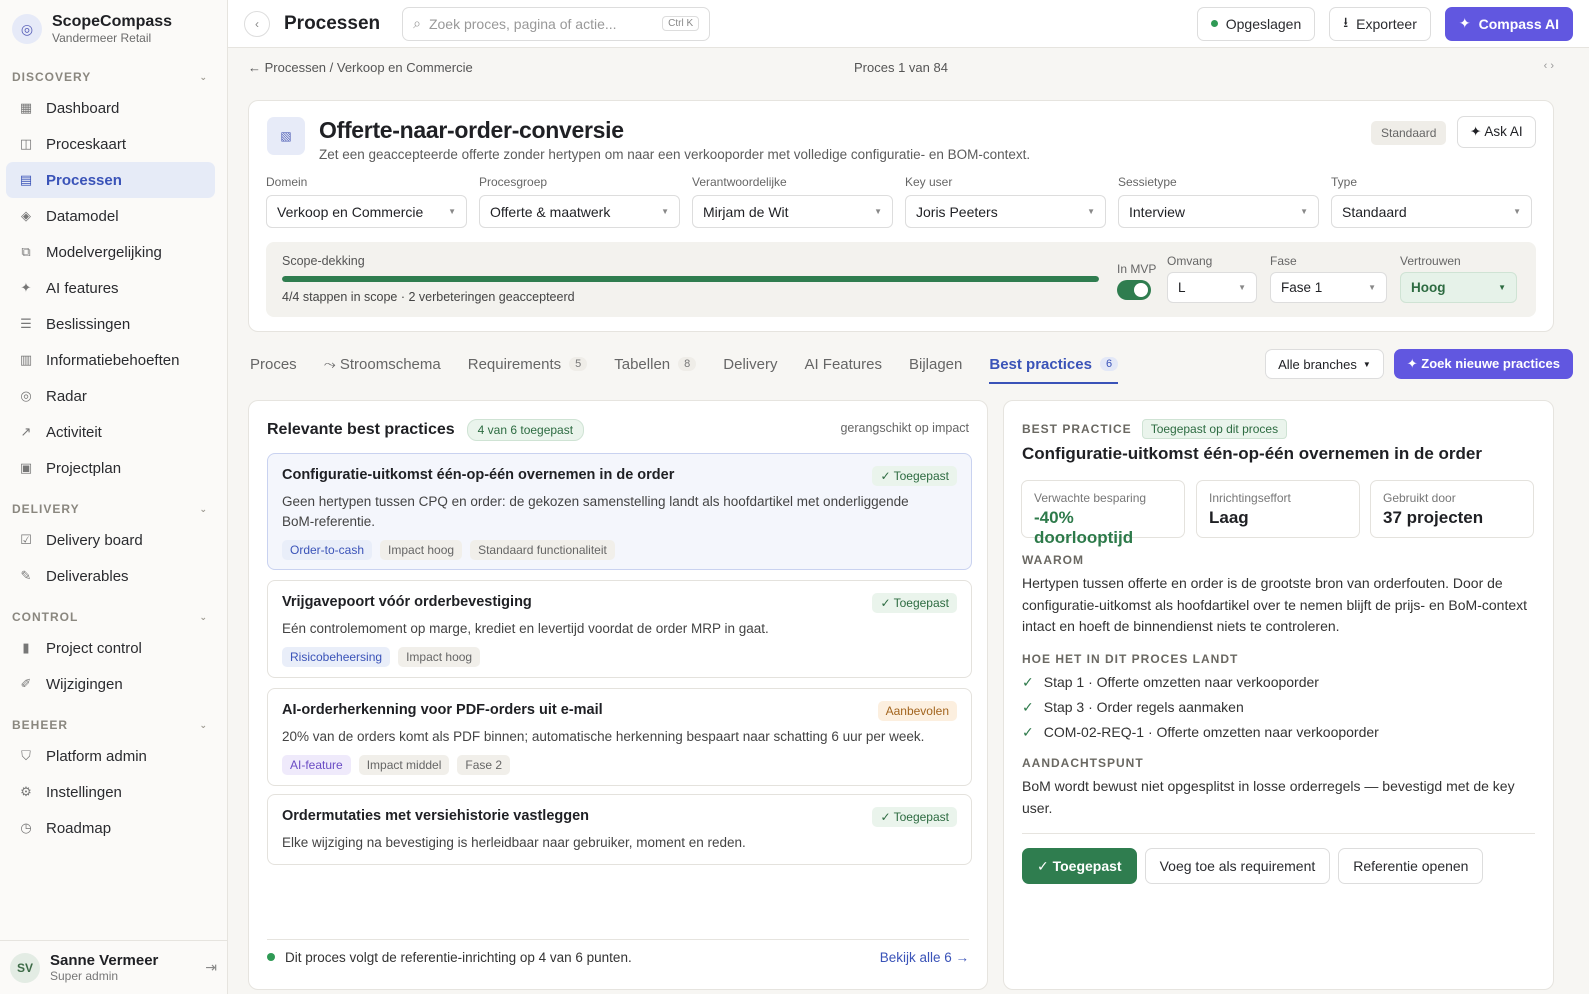 Image resolution: width=1589 pixels, height=994 pixels. I want to click on tab-delivery: Delivery, so click(750, 364).